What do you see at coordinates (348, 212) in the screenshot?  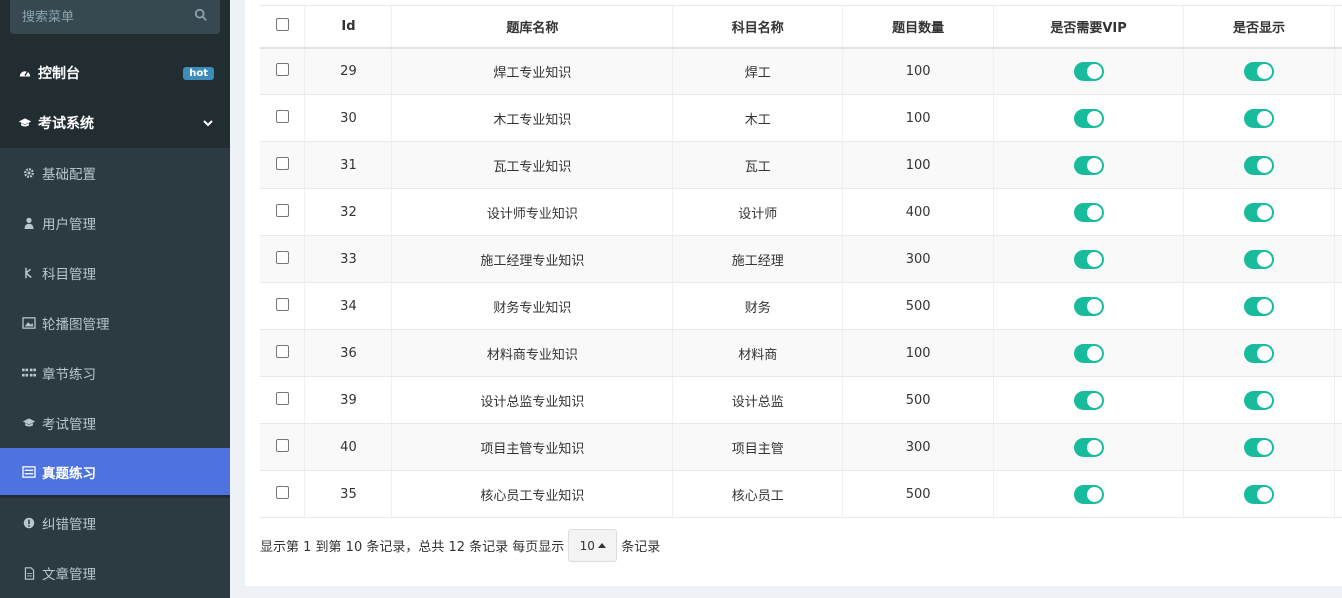 I see `row-id: 32` at bounding box center [348, 212].